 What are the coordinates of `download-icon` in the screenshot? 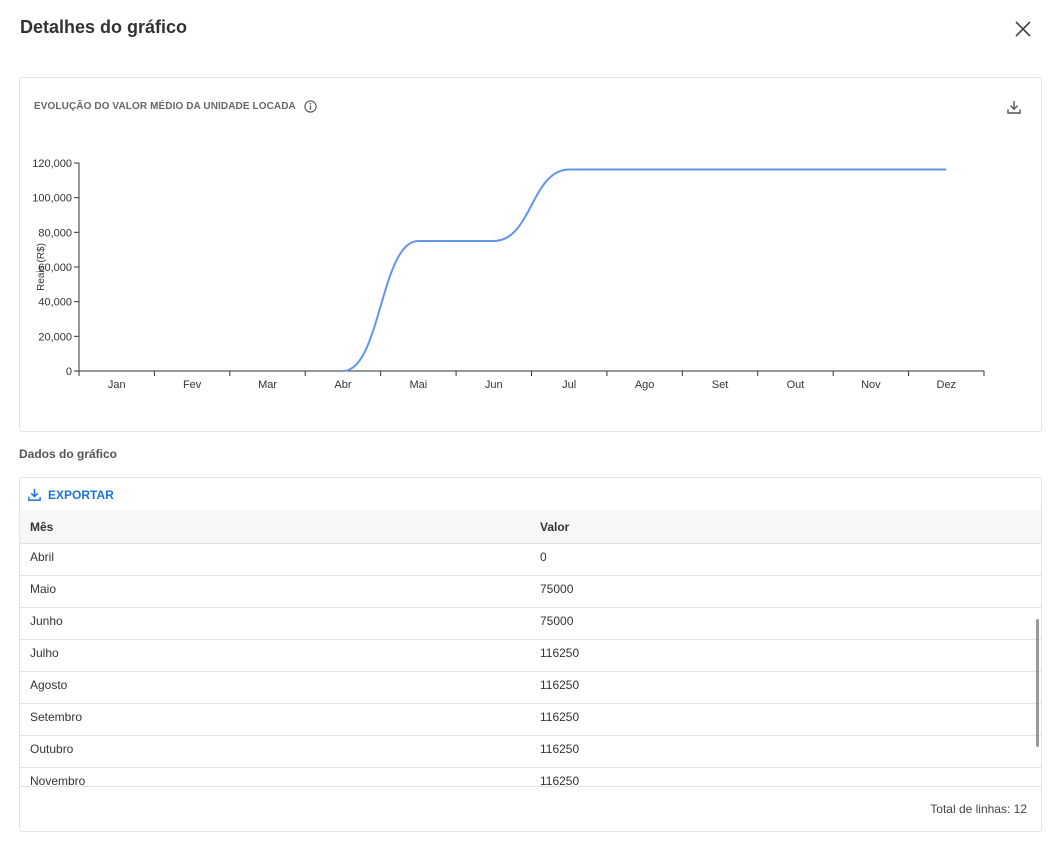 It's located at (34, 494).